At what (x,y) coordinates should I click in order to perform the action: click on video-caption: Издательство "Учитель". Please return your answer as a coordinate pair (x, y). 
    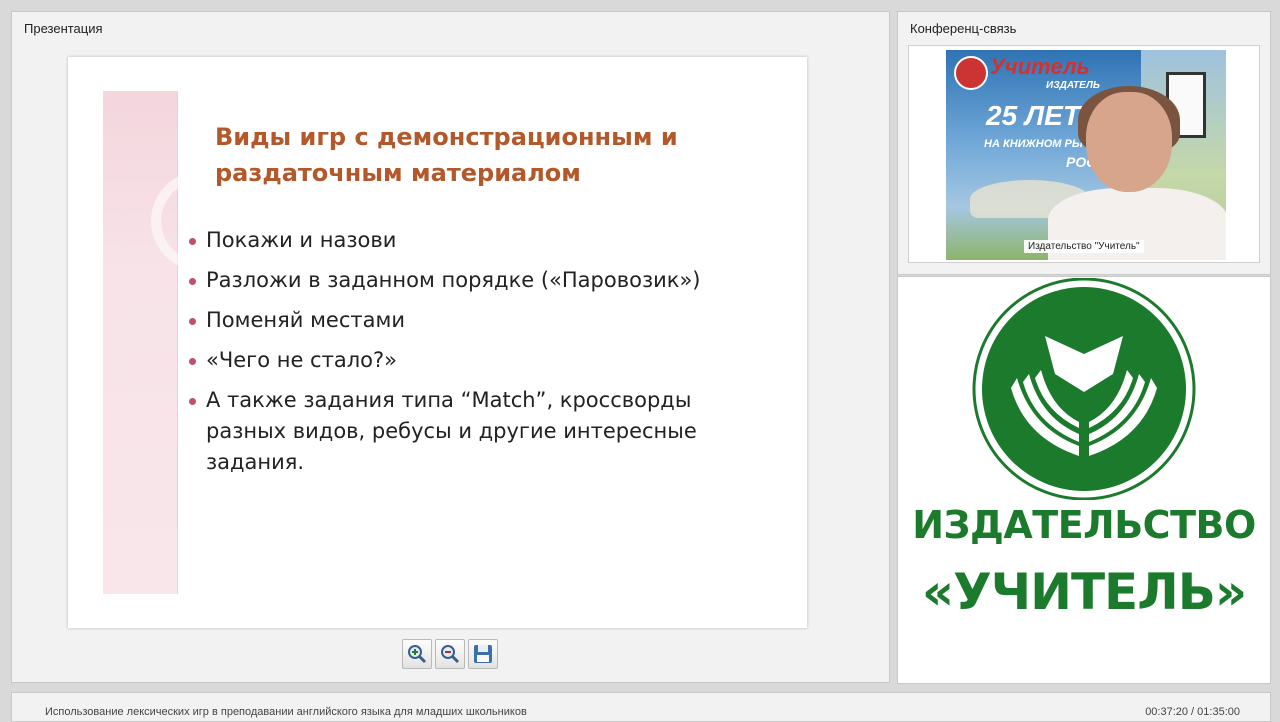
    Looking at the image, I should click on (1084, 246).